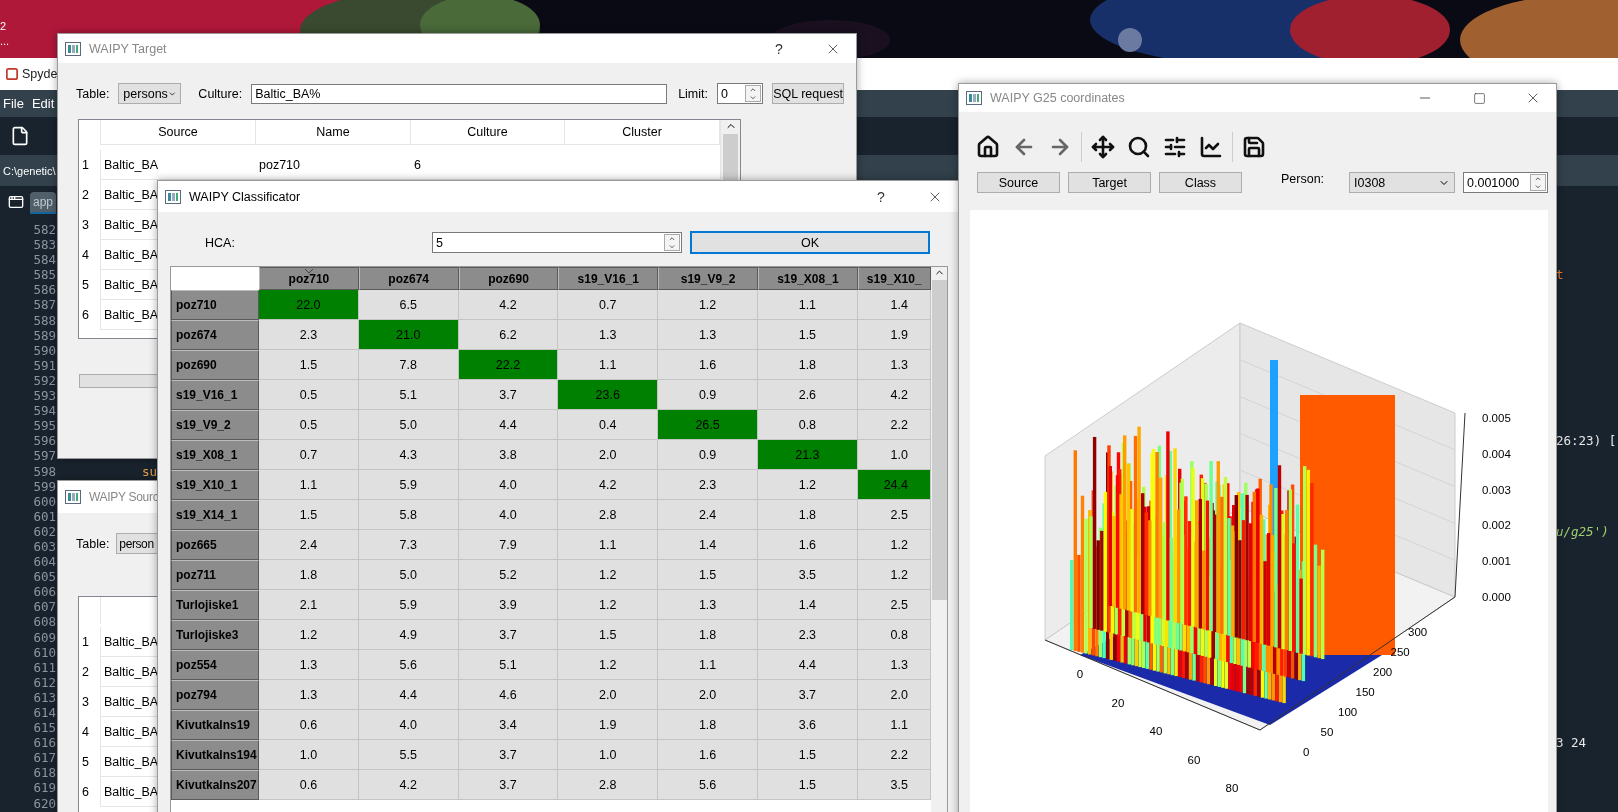 This screenshot has width=1618, height=812. What do you see at coordinates (215, 605) in the screenshot?
I see `row-header: Turlojiske1` at bounding box center [215, 605].